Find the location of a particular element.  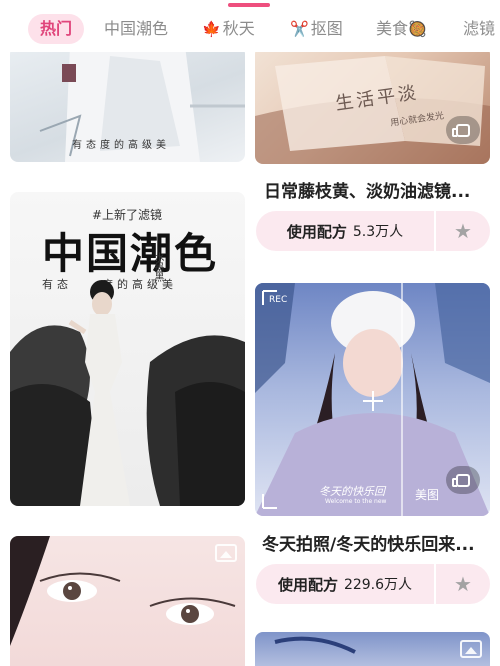

tab-label: 美食 is located at coordinates (392, 28).